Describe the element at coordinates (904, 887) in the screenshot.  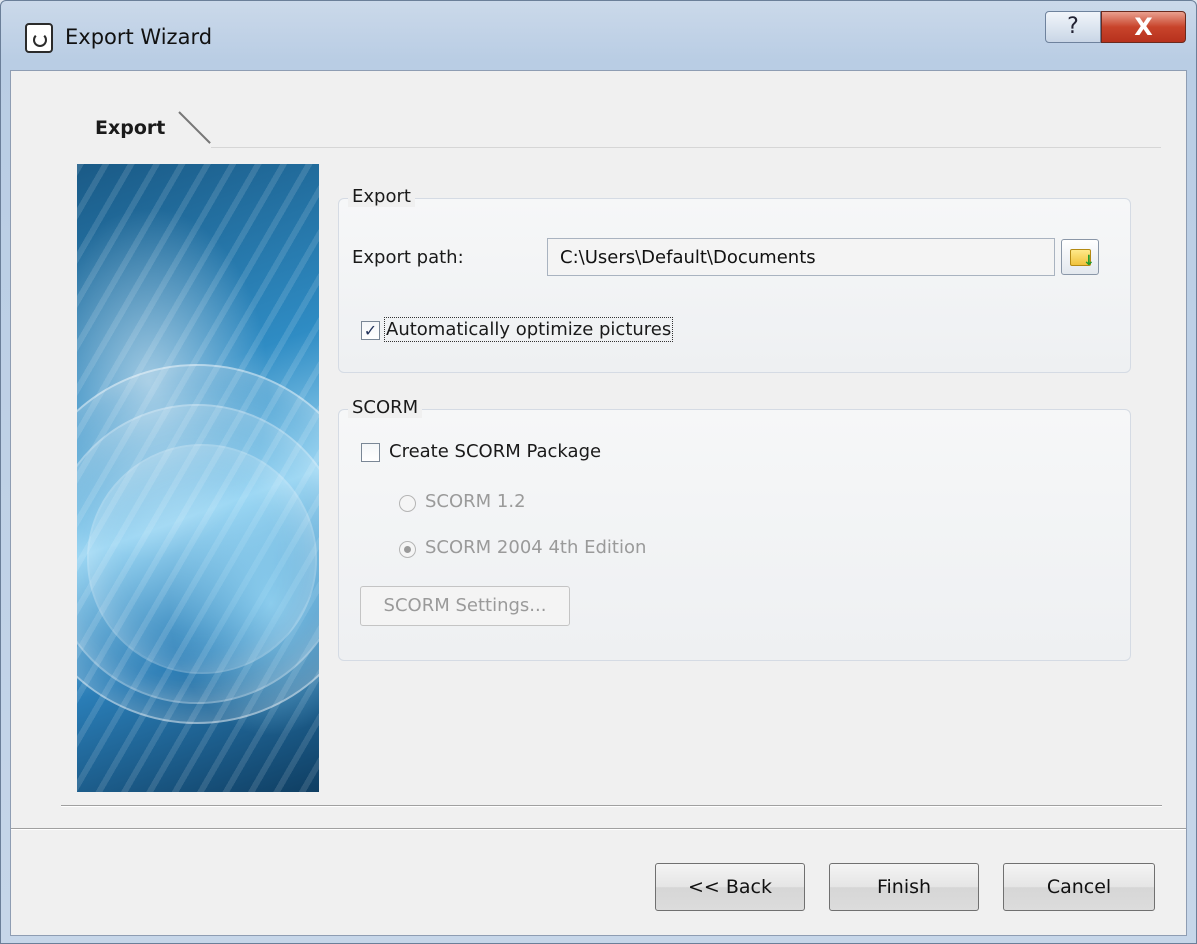
I see `finish-button: Finish` at that location.